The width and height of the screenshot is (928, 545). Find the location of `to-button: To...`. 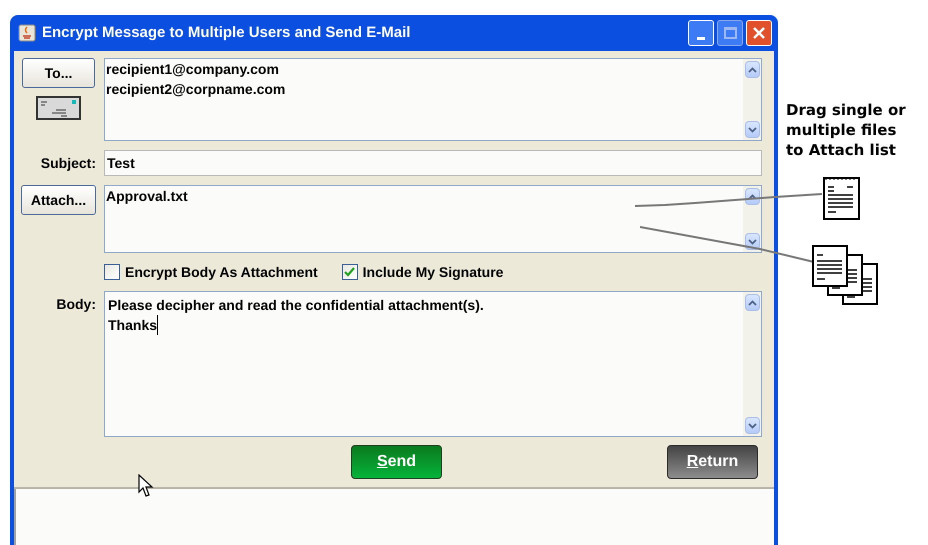

to-button: To... is located at coordinates (58, 73).